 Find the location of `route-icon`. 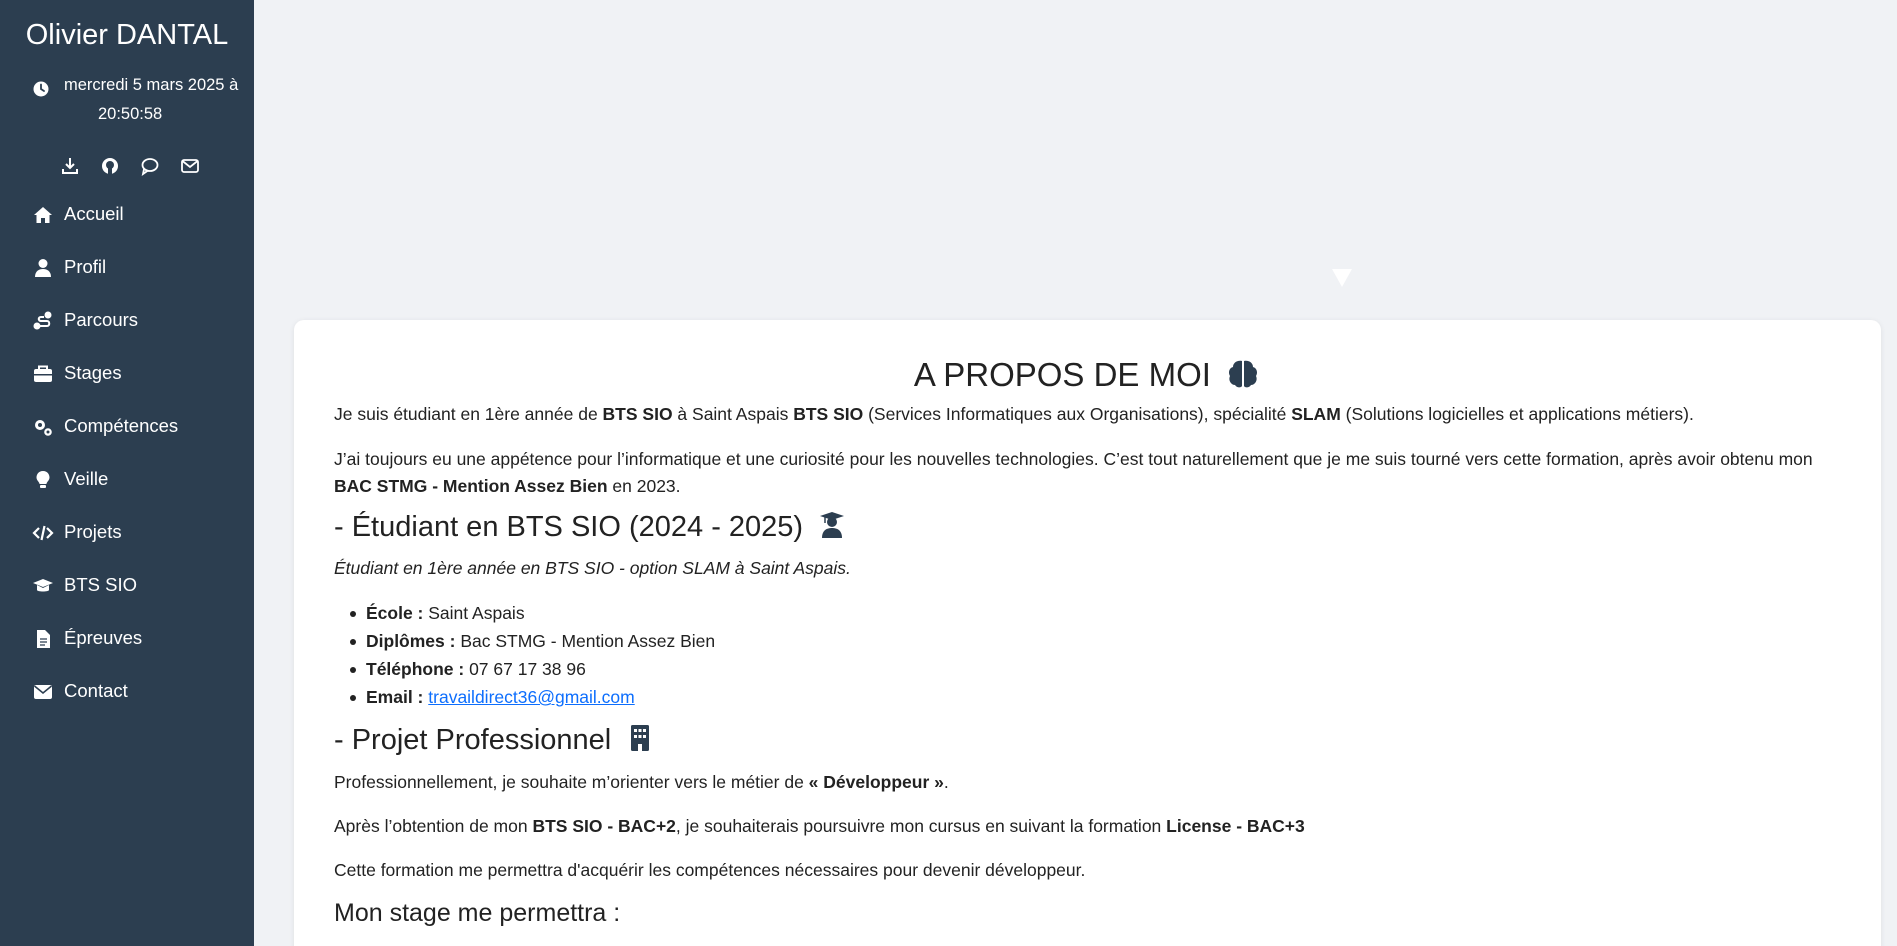

route-icon is located at coordinates (42, 320).